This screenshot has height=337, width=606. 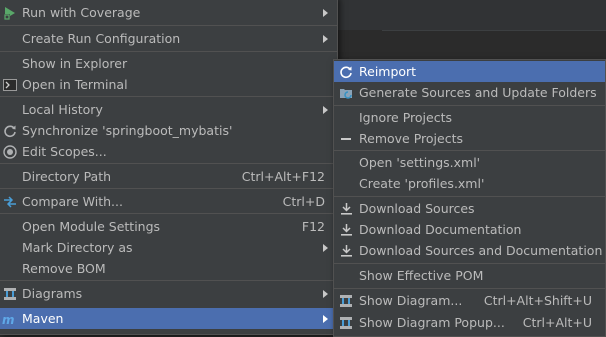 I want to click on submenu-item-remove-projects: Remove Projects, so click(x=469, y=138).